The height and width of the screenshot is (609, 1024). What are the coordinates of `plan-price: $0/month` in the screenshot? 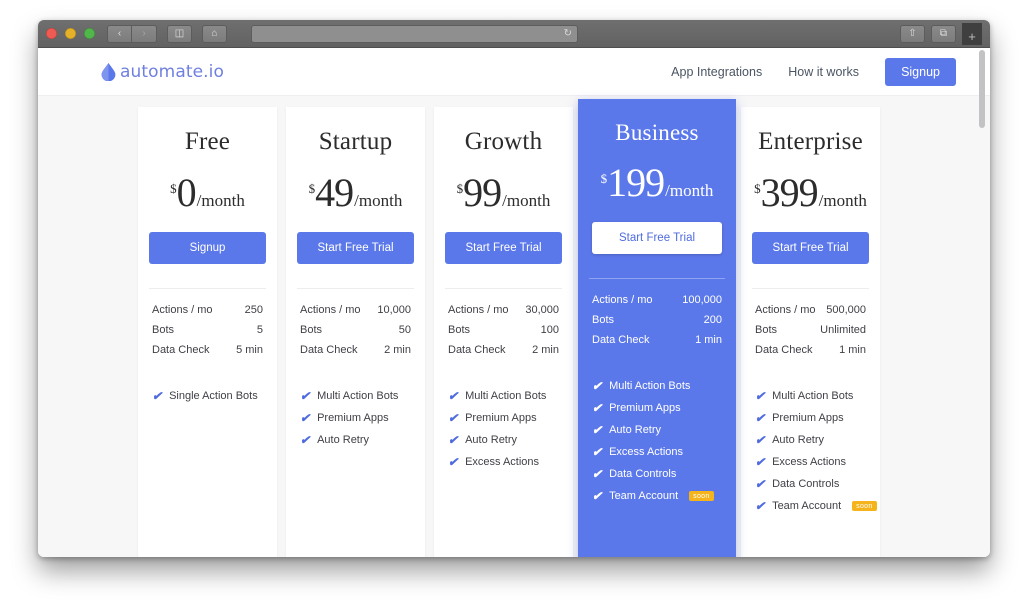 It's located at (207, 193).